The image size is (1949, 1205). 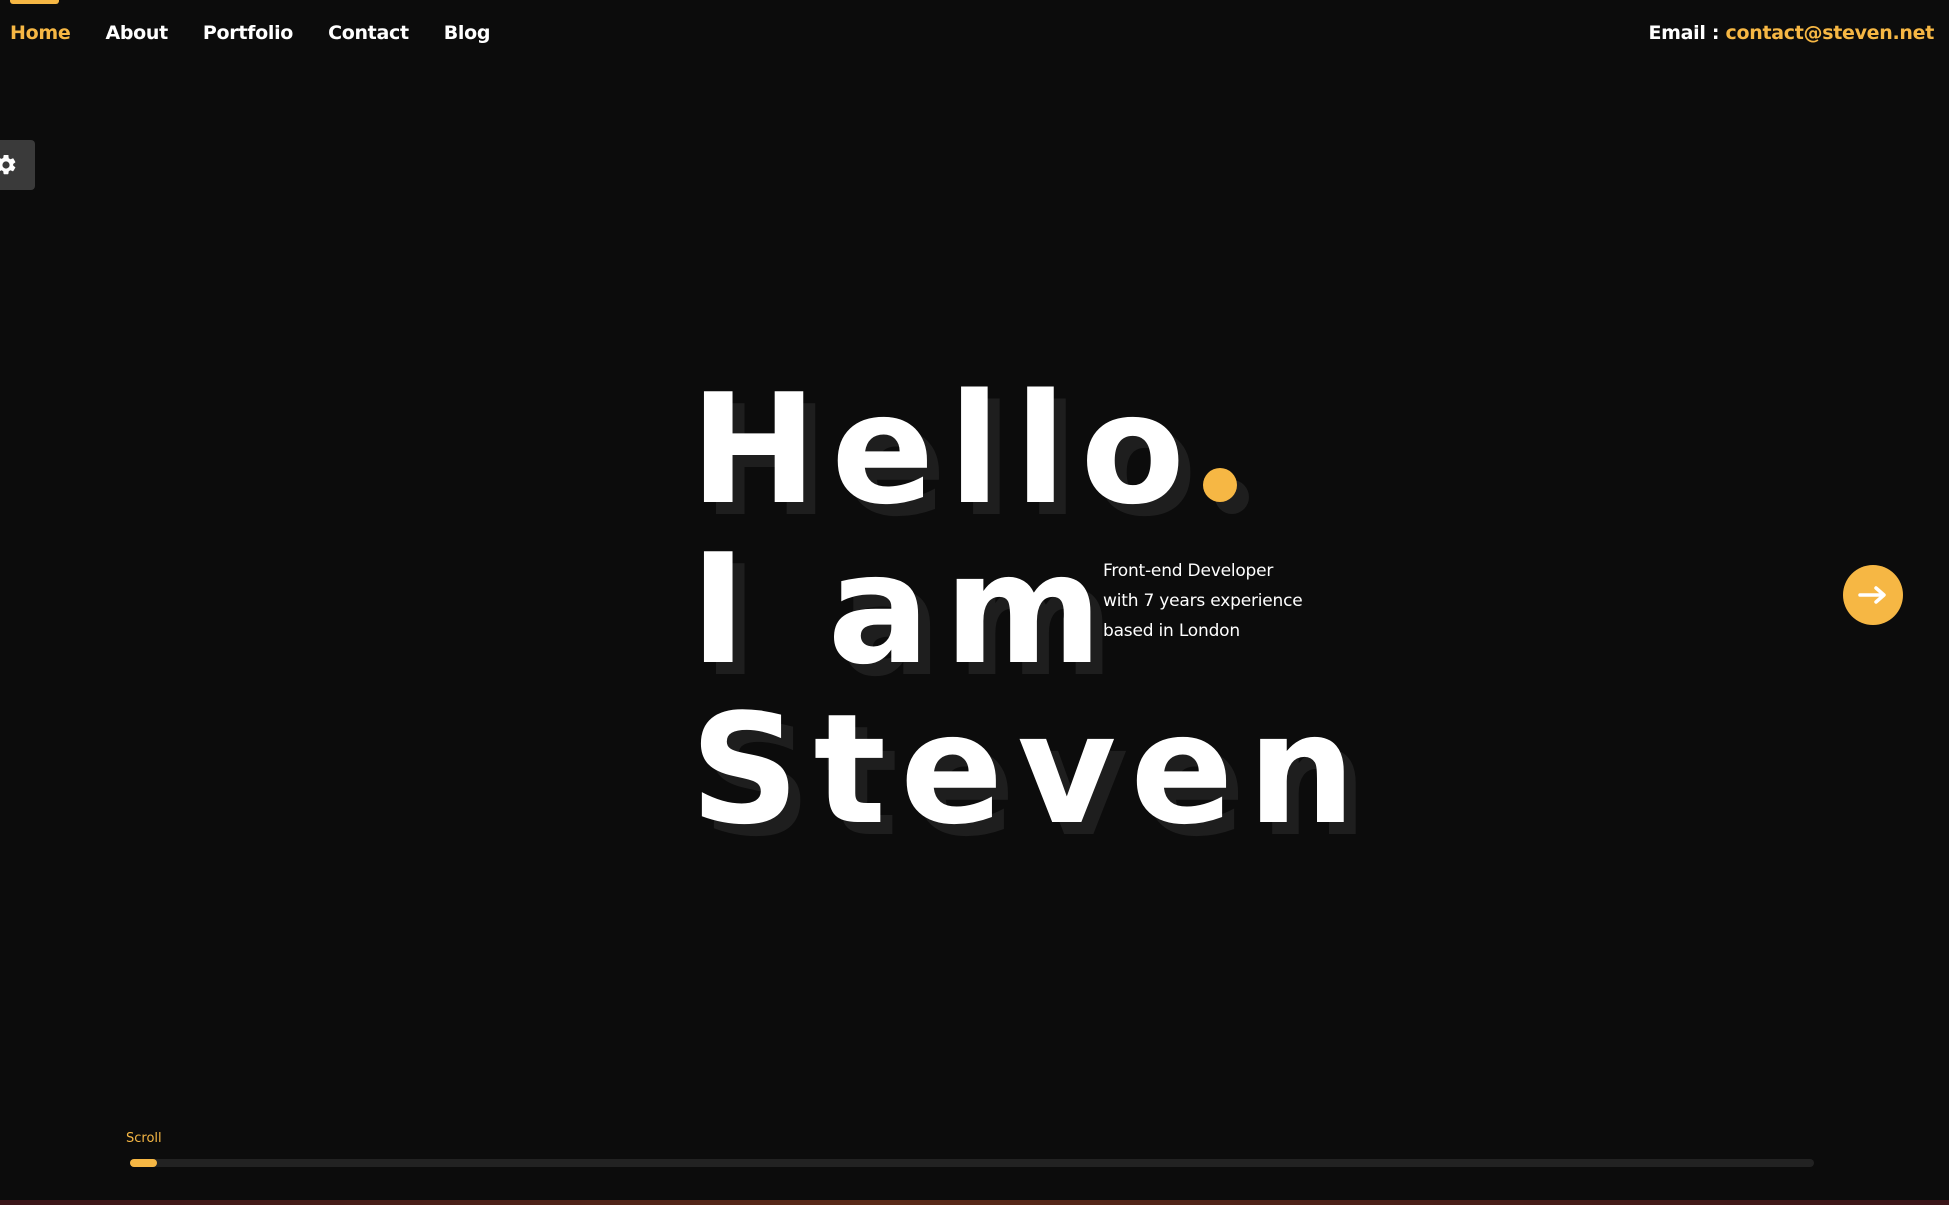 I want to click on next-section-button, so click(x=1873, y=595).